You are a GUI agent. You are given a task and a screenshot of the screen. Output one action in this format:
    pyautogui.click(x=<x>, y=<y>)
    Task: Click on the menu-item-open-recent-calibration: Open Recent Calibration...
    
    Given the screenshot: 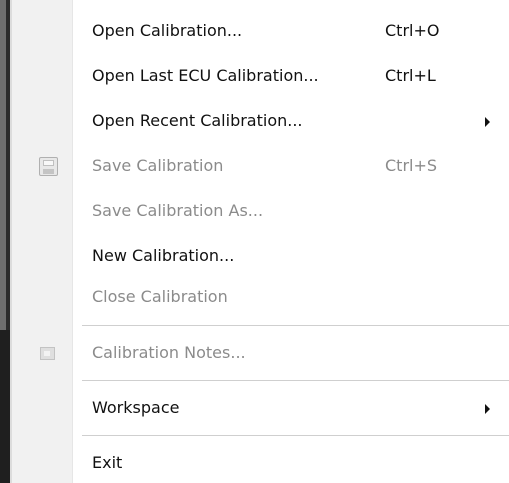 What is the action you would take?
    pyautogui.click(x=260, y=122)
    